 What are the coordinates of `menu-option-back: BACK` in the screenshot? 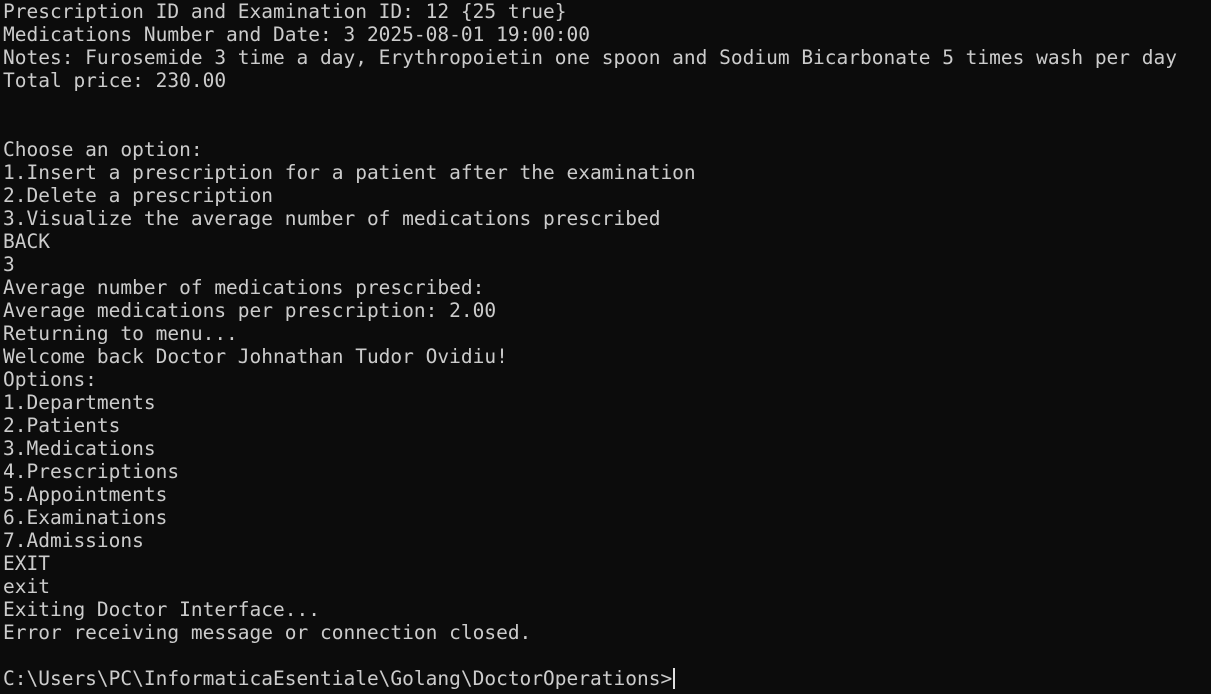 It's located at (26, 241).